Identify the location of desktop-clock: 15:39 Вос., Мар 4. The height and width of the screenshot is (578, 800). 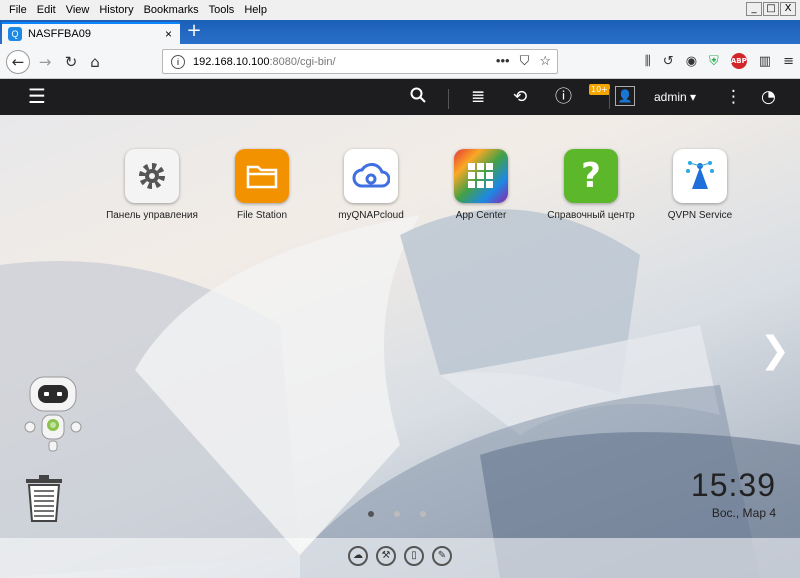
(733, 493).